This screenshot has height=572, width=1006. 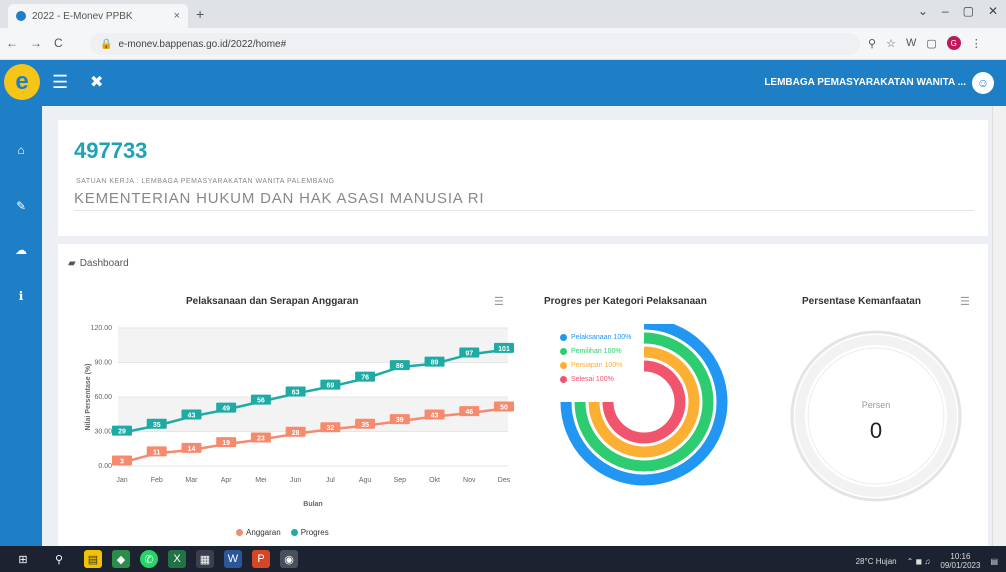 I want to click on sidebar-item-home: ⌂, so click(x=21, y=150).